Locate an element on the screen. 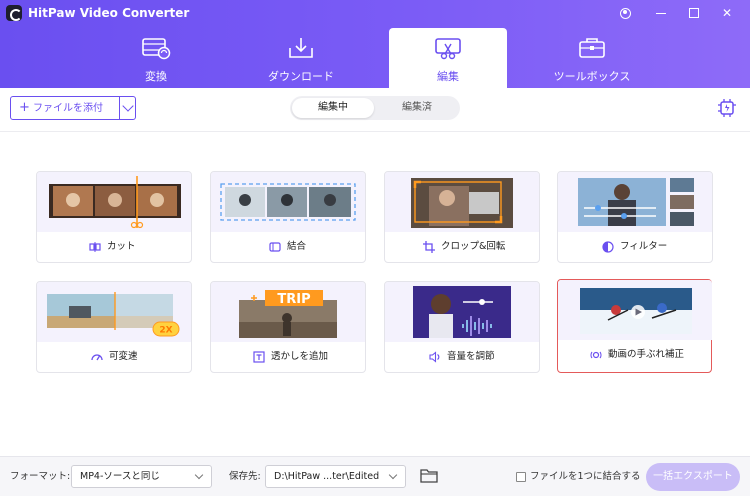  card-speed: 2X 可変速 is located at coordinates (114, 327).